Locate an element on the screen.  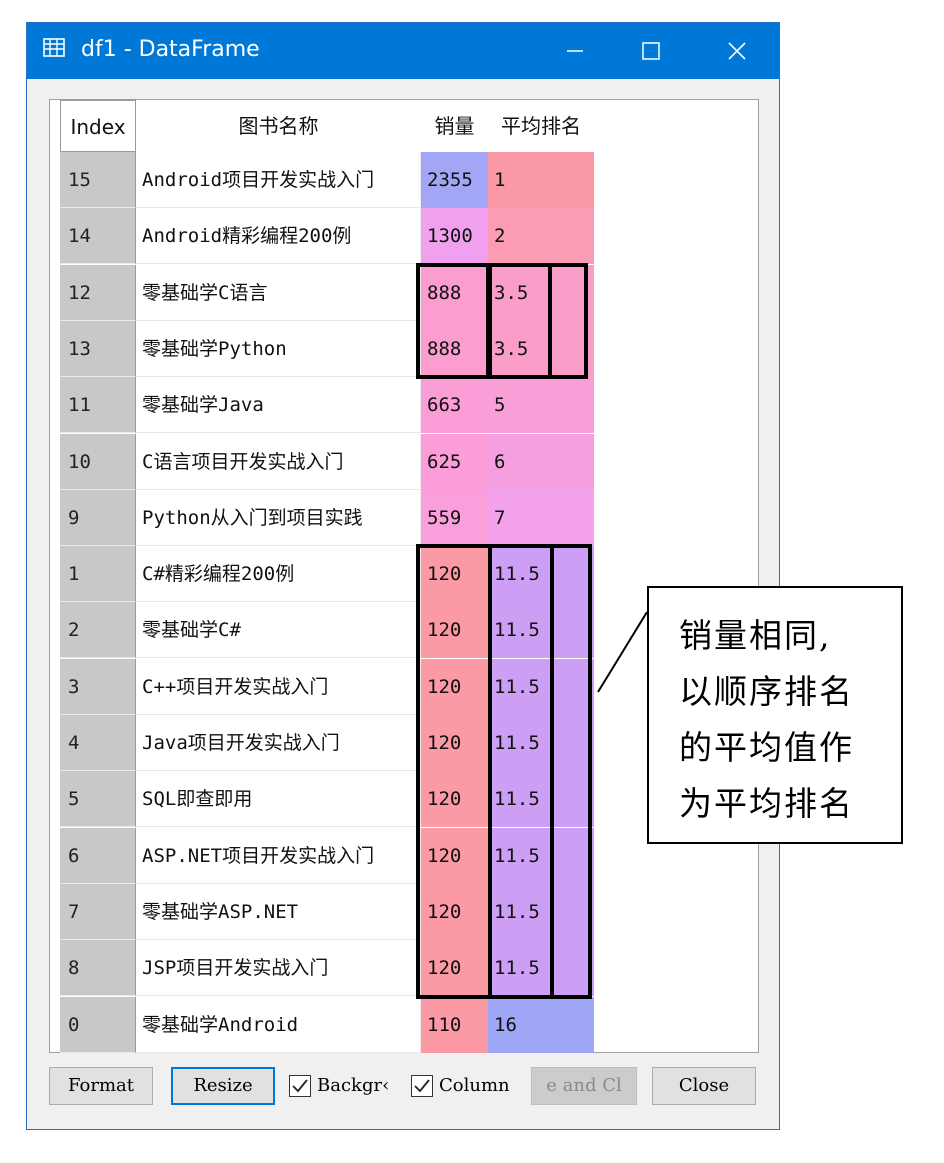
header-index: Index is located at coordinates (98, 126).